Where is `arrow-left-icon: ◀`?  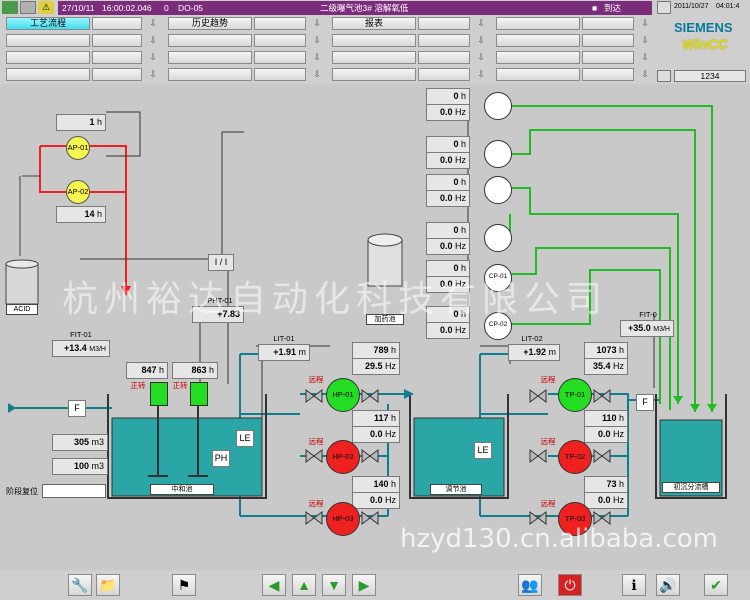 arrow-left-icon: ◀ is located at coordinates (274, 585).